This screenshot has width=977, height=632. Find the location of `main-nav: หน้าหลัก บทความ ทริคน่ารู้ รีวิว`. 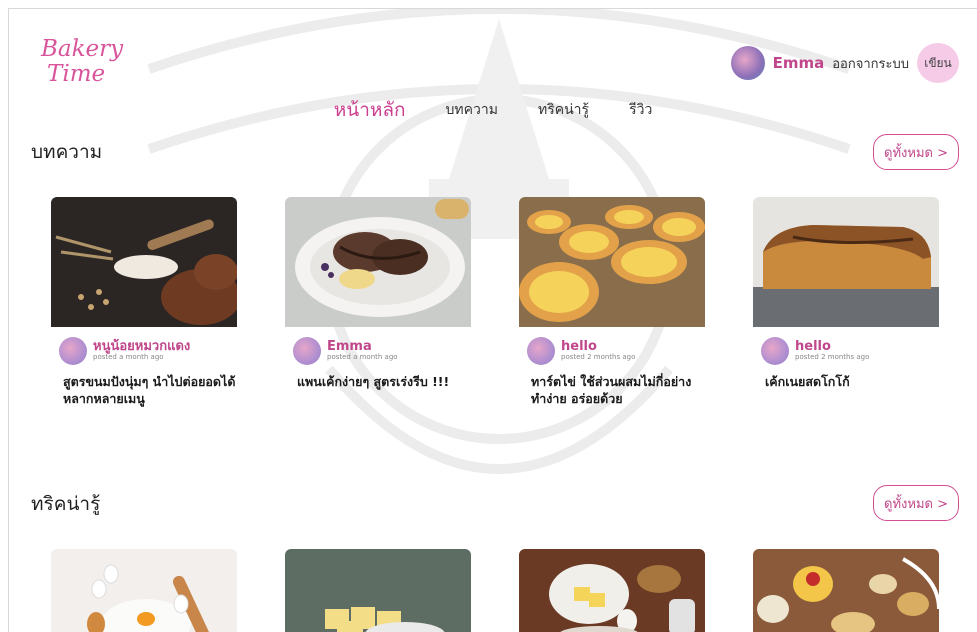

main-nav: หน้าหลัก บทความ ทริคน่ารู้ รีวิว is located at coordinates (493, 112).